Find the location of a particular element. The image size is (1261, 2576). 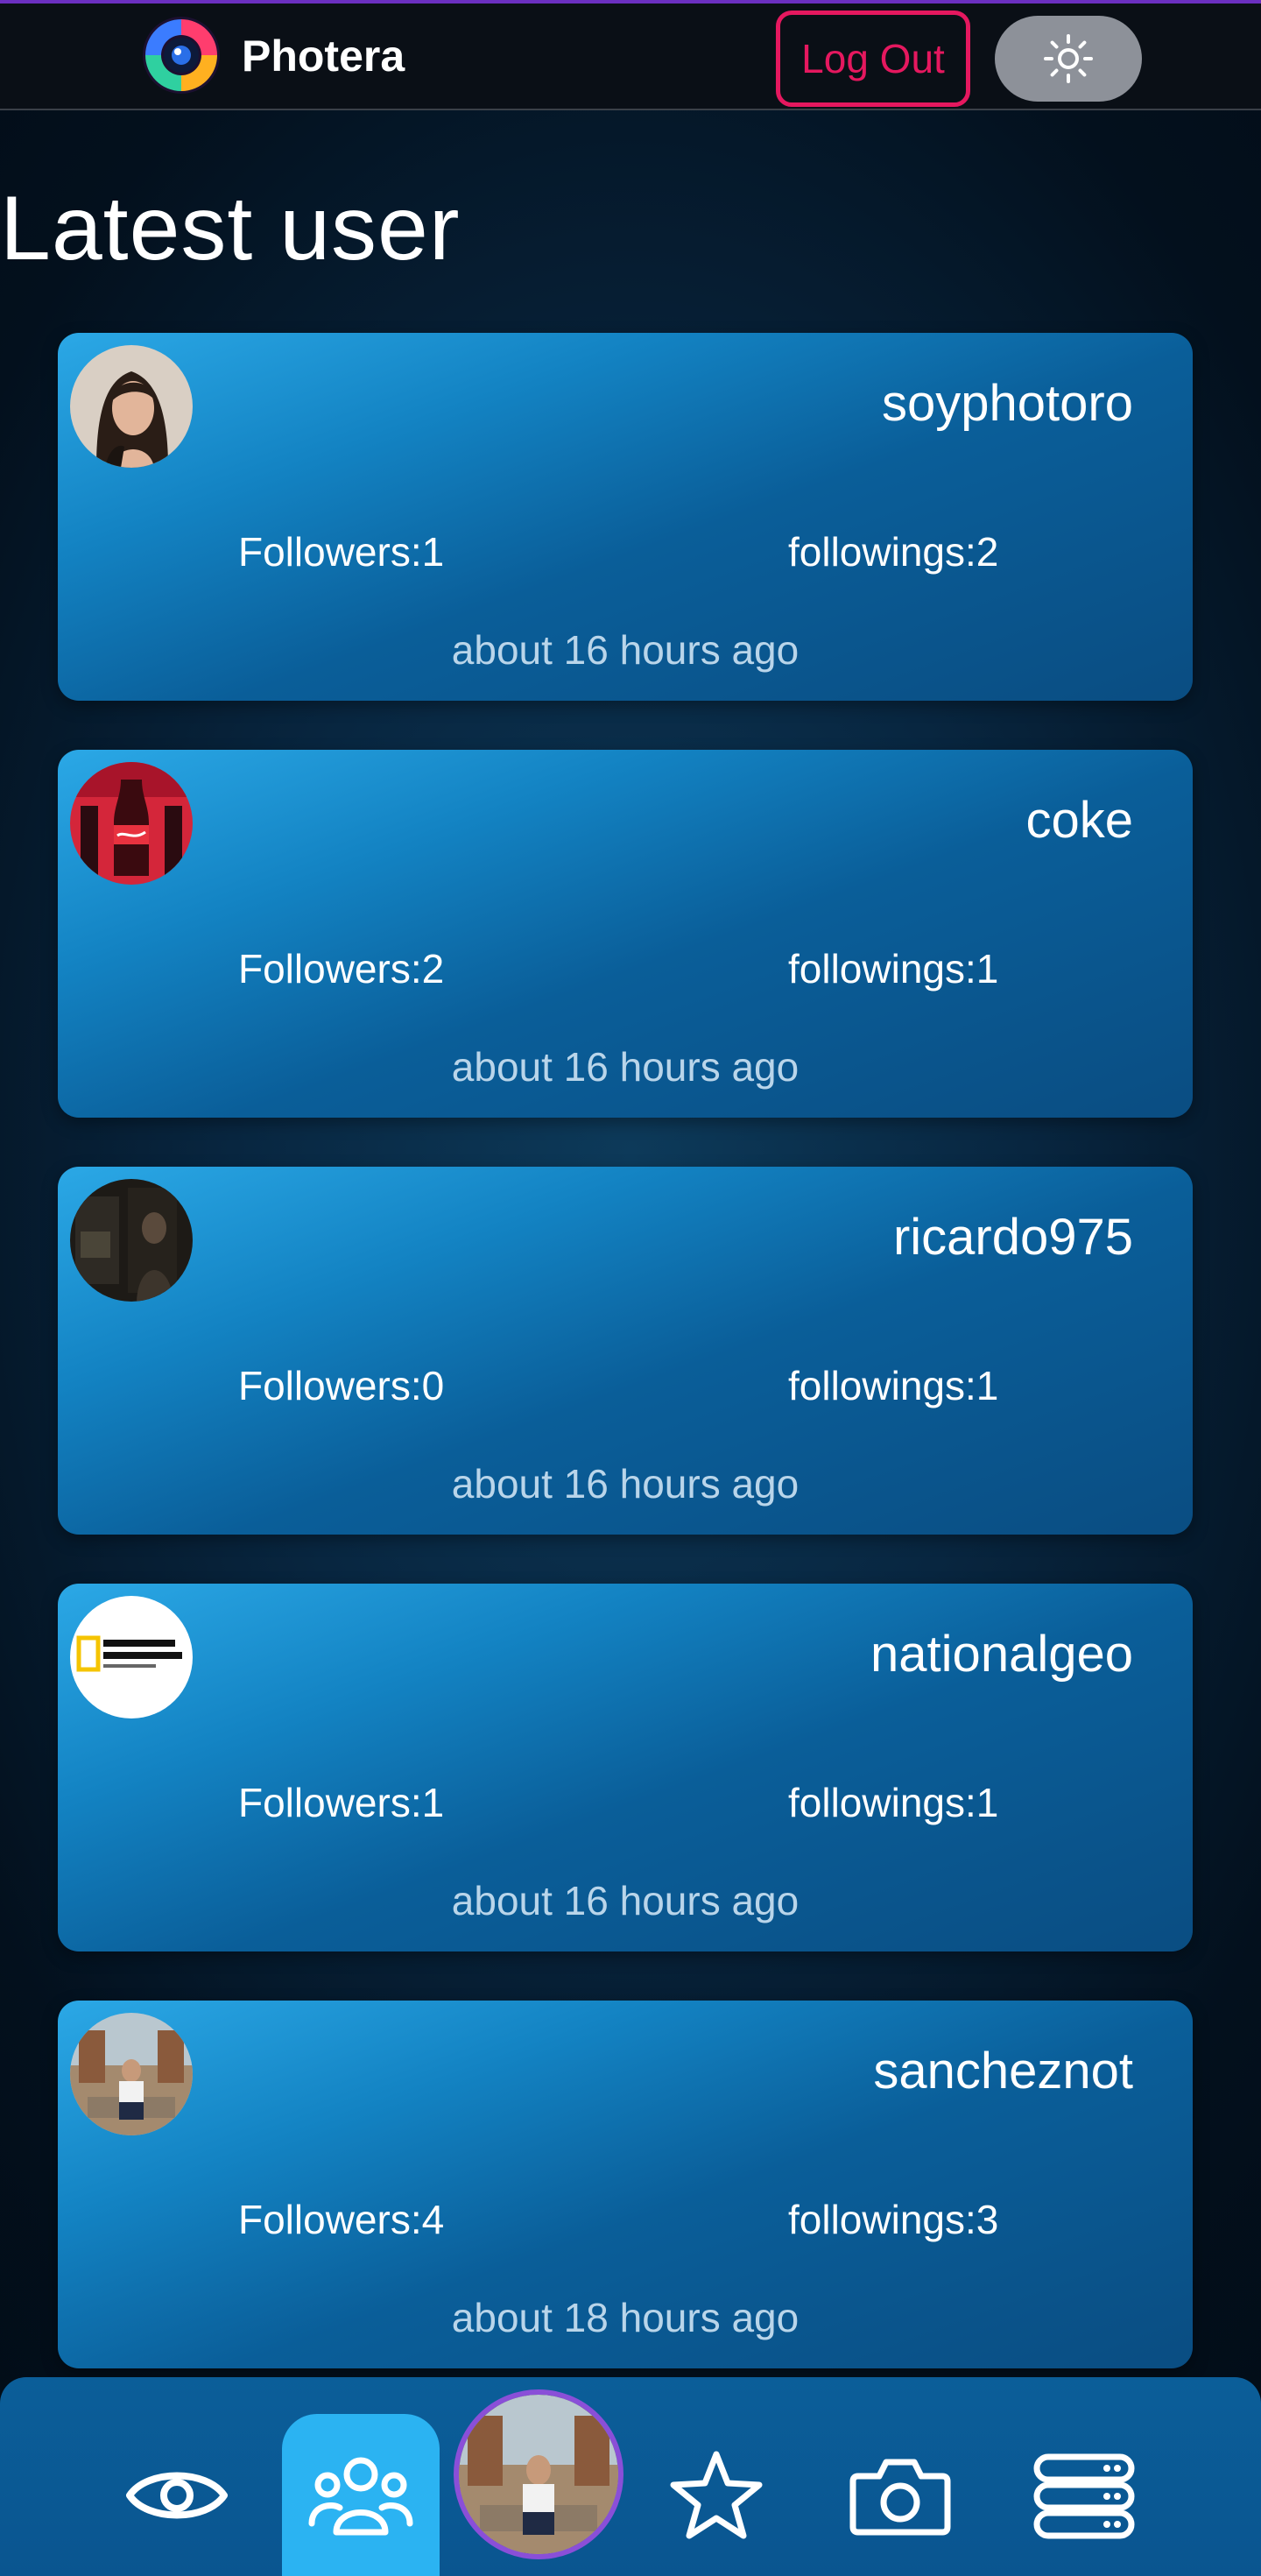

nav-favorites is located at coordinates (716, 2495).